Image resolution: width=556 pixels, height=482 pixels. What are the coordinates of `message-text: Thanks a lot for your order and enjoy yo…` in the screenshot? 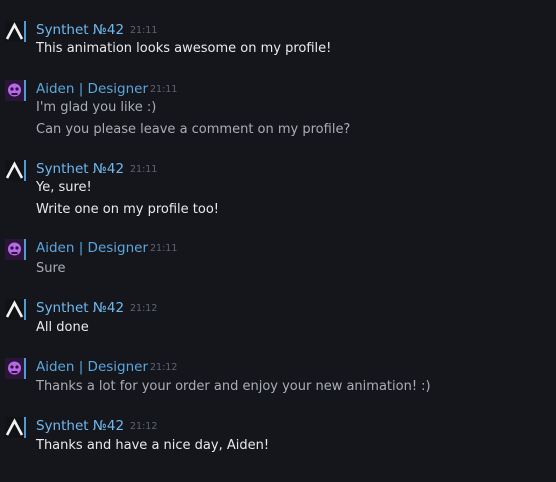 It's located at (233, 386).